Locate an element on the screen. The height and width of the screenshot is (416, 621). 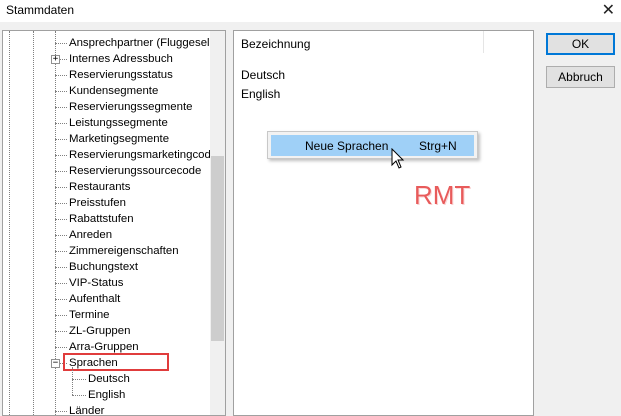
selected-item-highlight is located at coordinates (116, 362).